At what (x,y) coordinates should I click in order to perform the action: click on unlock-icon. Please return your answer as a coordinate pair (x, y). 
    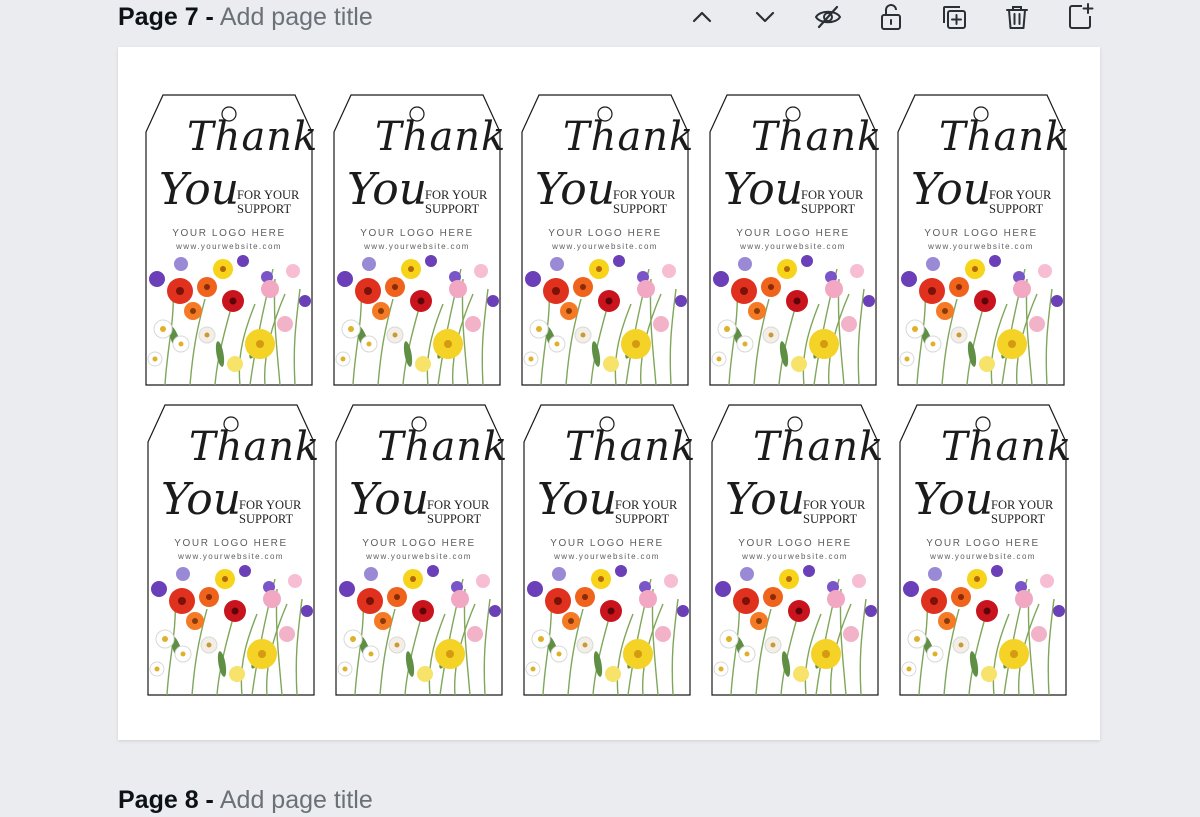
    Looking at the image, I should click on (891, 17).